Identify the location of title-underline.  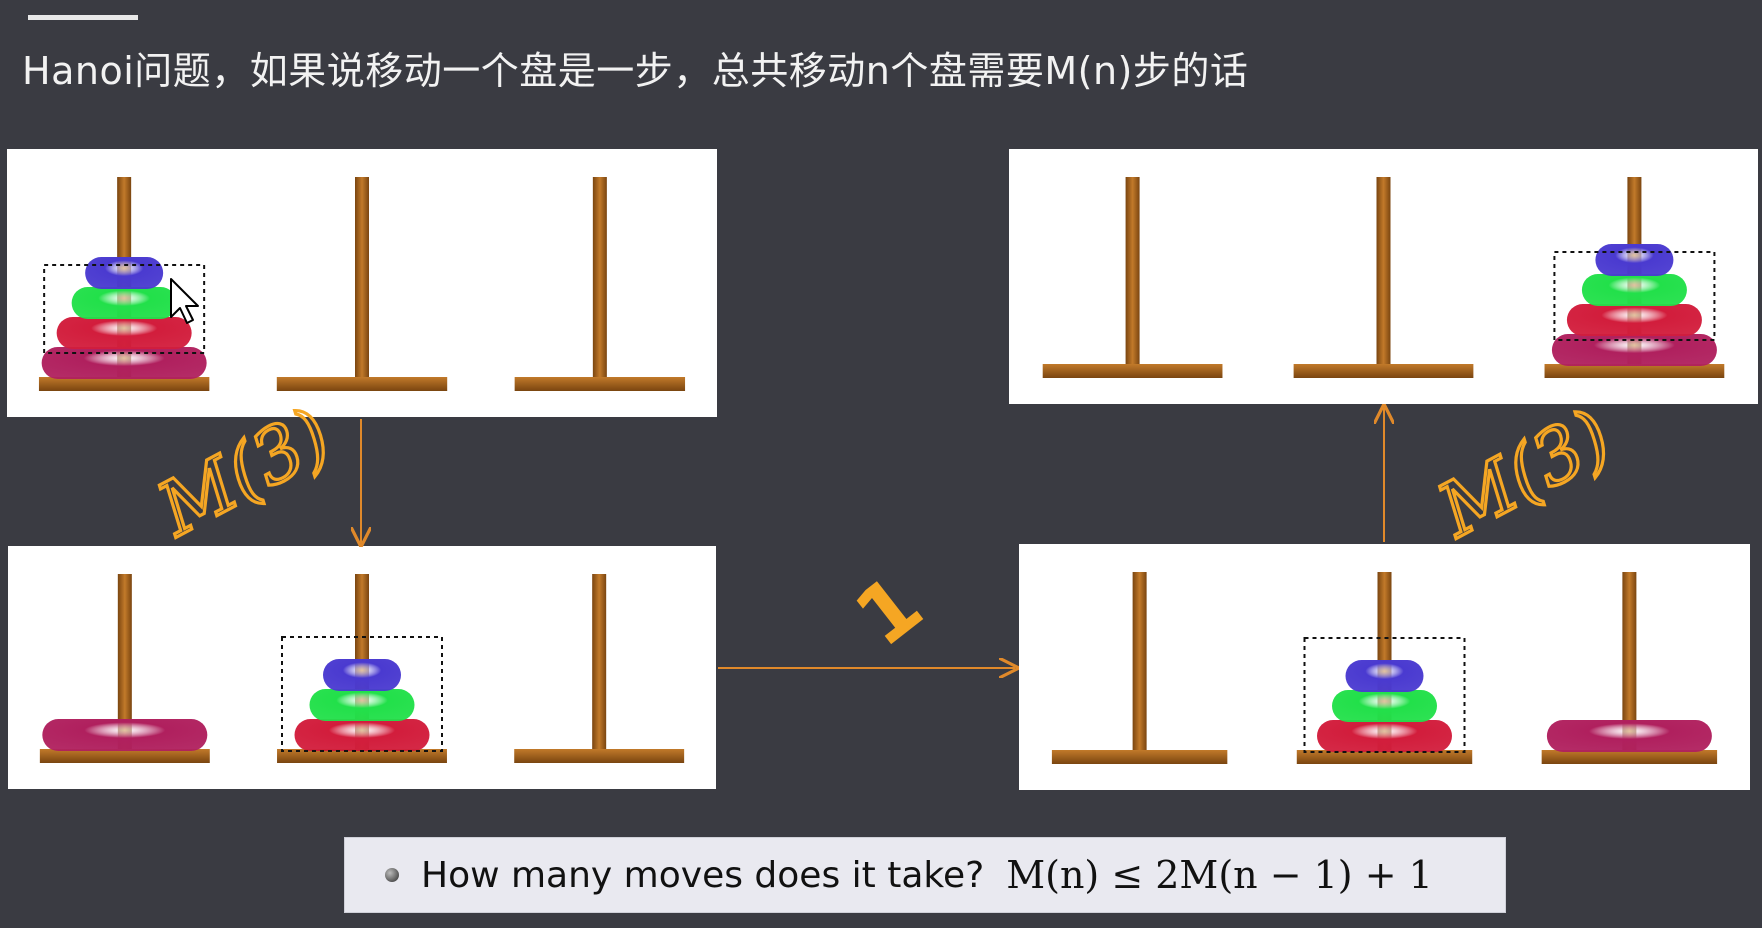
(83, 17).